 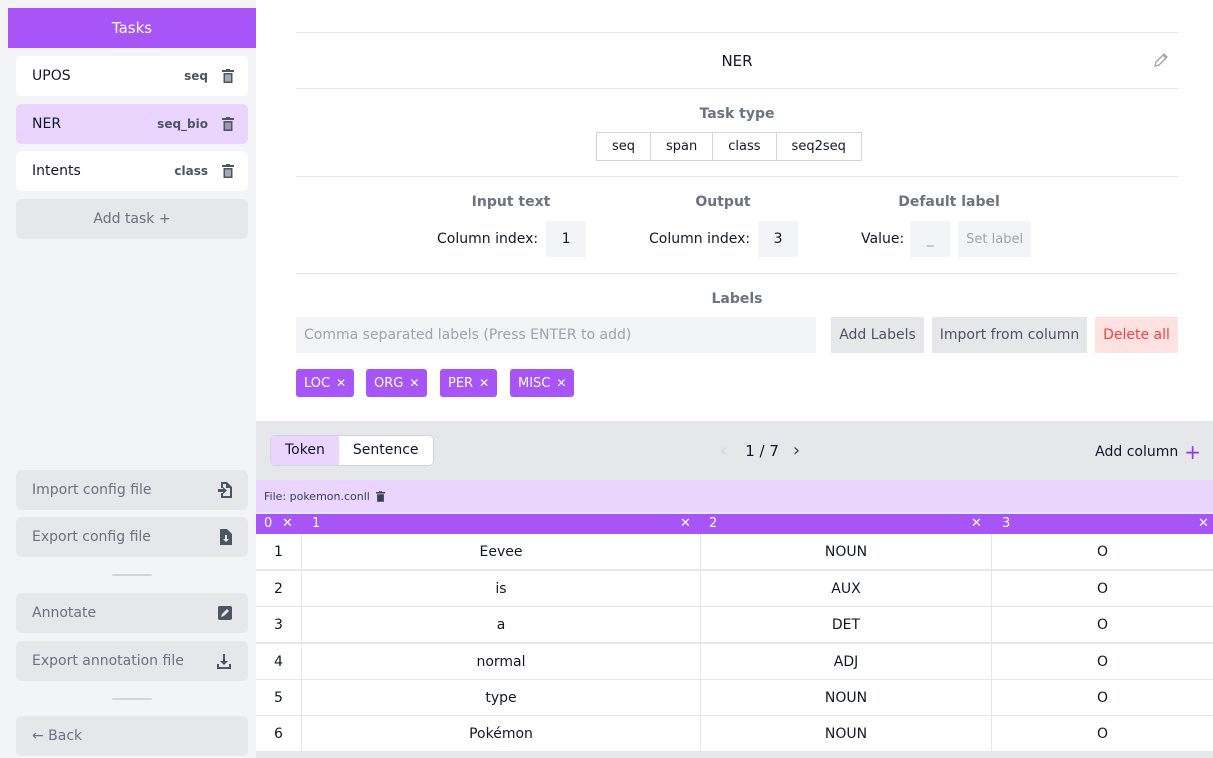 What do you see at coordinates (182, 124) in the screenshot?
I see `task-type: seq_bio` at bounding box center [182, 124].